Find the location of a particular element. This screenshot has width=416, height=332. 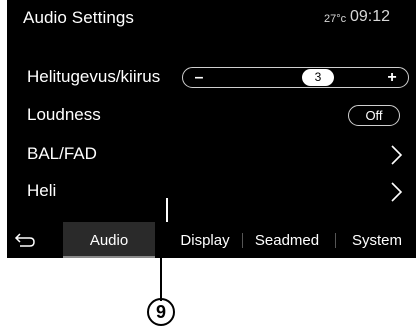

tab-system: System is located at coordinates (377, 240).